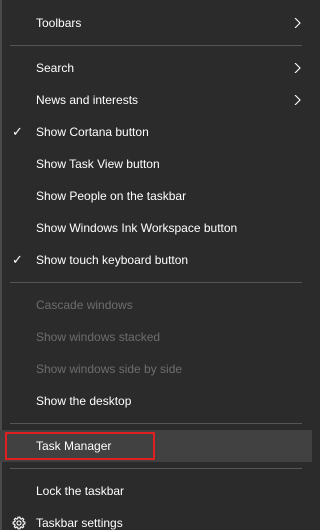  What do you see at coordinates (19, 523) in the screenshot?
I see `gear-icon` at bounding box center [19, 523].